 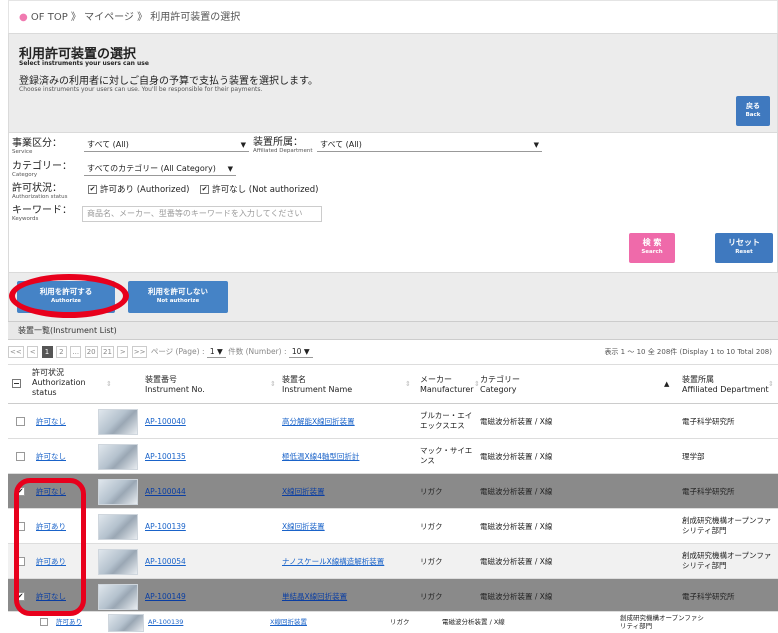 What do you see at coordinates (317, 385) in the screenshot?
I see `col-name: 装置名 Instrument Name` at bounding box center [317, 385].